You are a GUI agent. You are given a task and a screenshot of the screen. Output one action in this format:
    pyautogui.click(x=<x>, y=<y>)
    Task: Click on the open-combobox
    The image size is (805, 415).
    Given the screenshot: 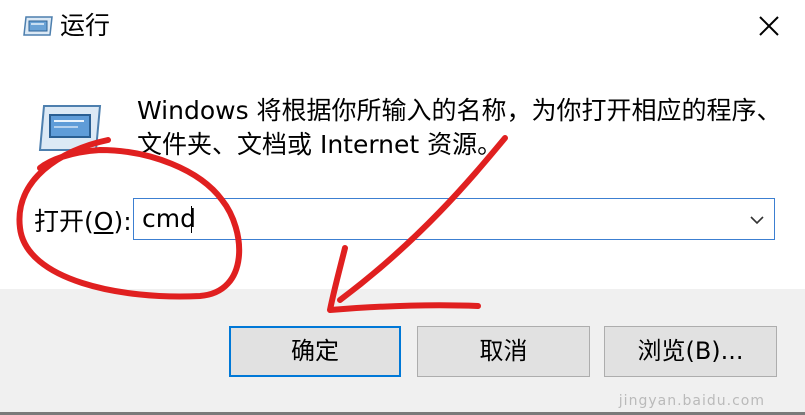 What is the action you would take?
    pyautogui.click(x=454, y=219)
    